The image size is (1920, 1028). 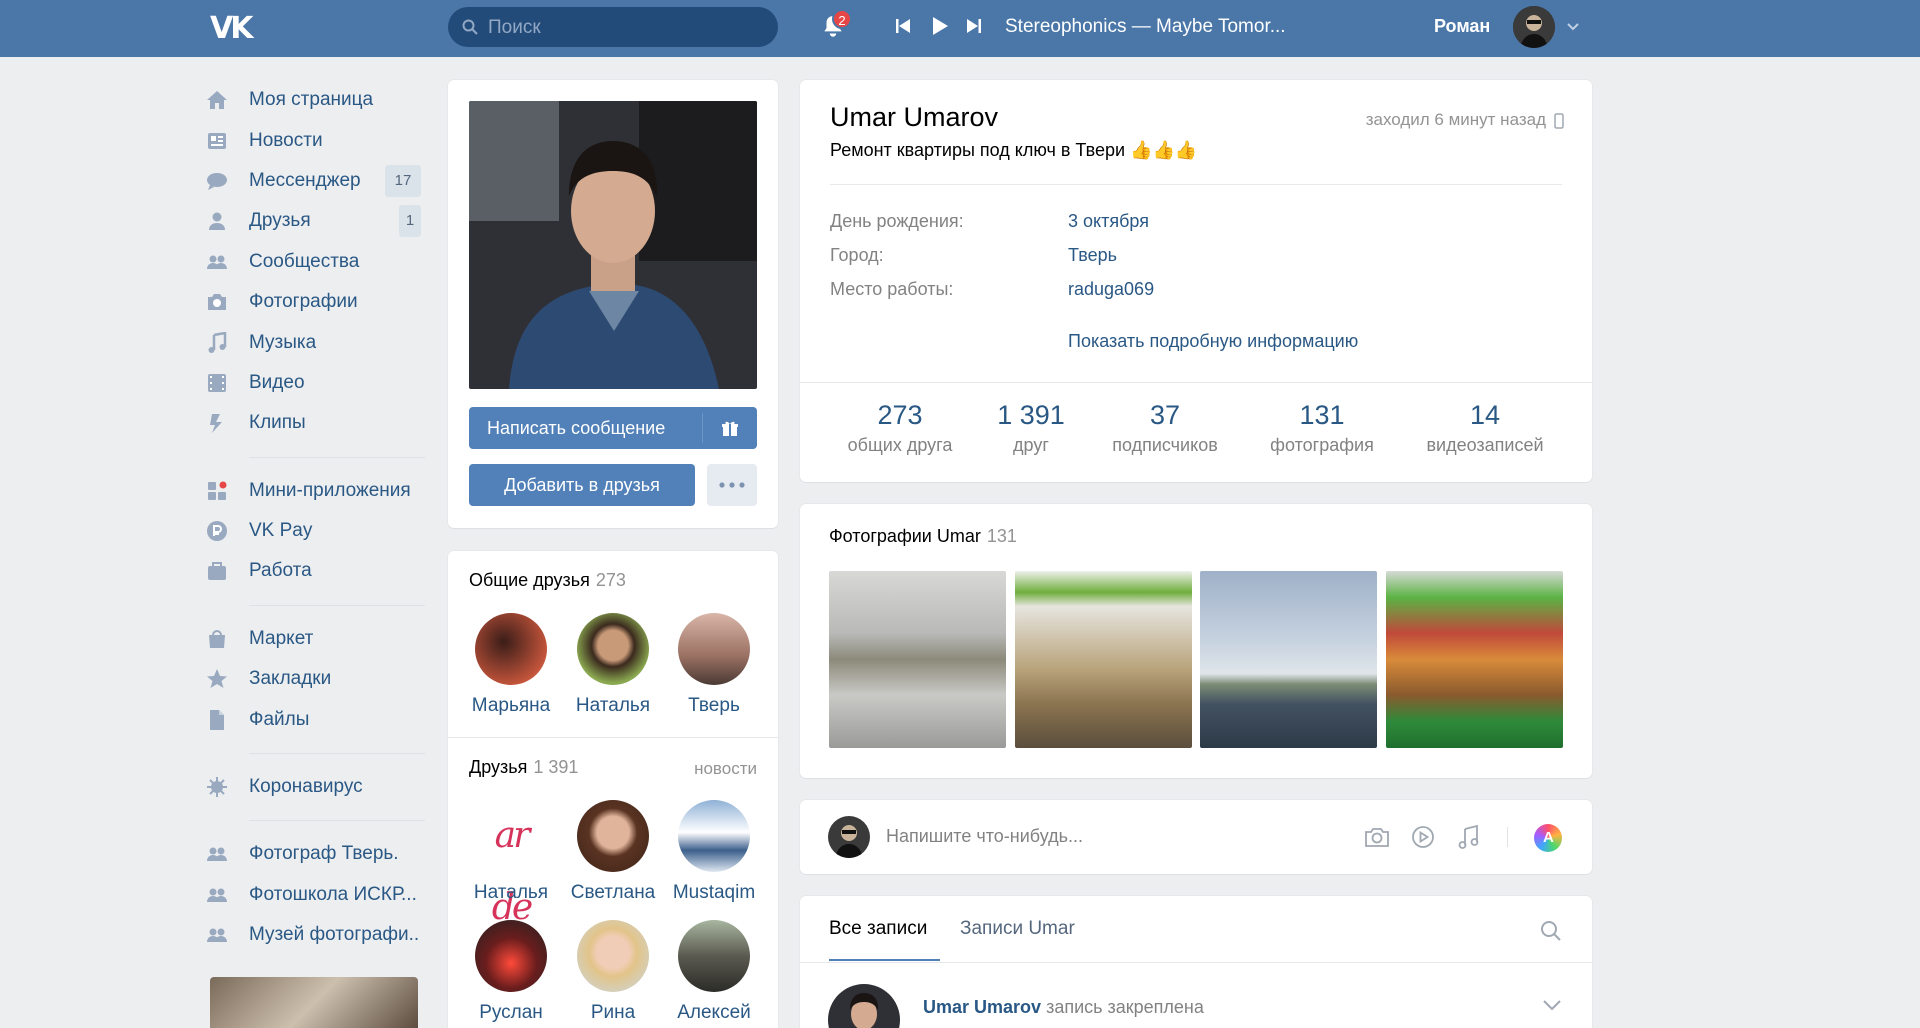 I want to click on sidebar-item-label: Маркет, so click(x=281, y=638).